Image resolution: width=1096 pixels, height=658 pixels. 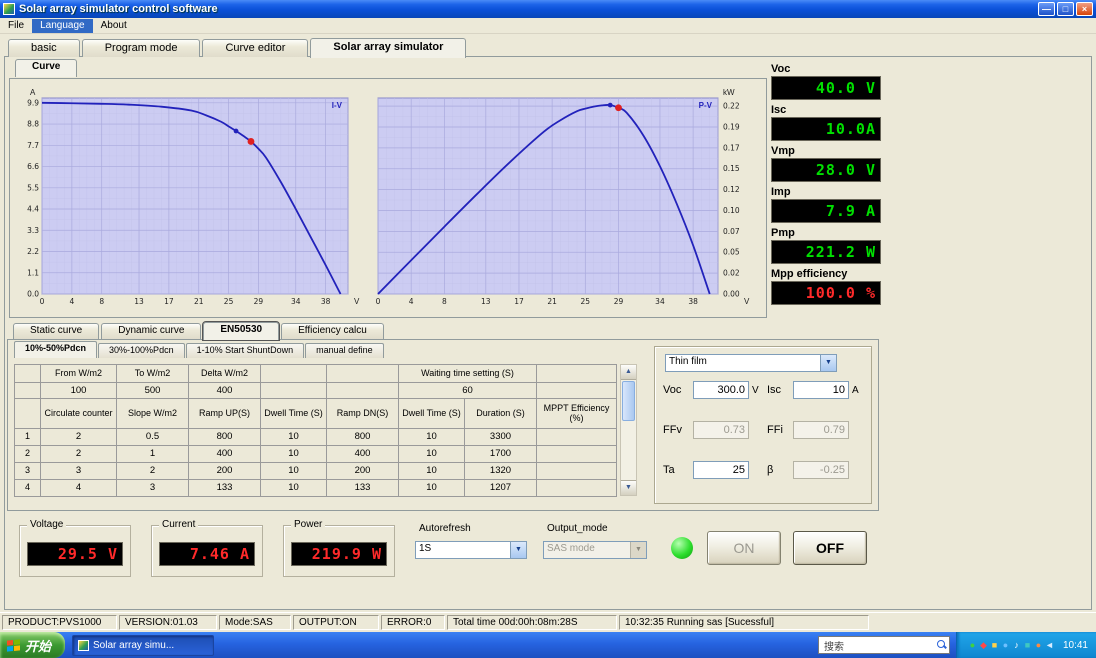 What do you see at coordinates (62, 25) in the screenshot?
I see `menu-language: Language` at bounding box center [62, 25].